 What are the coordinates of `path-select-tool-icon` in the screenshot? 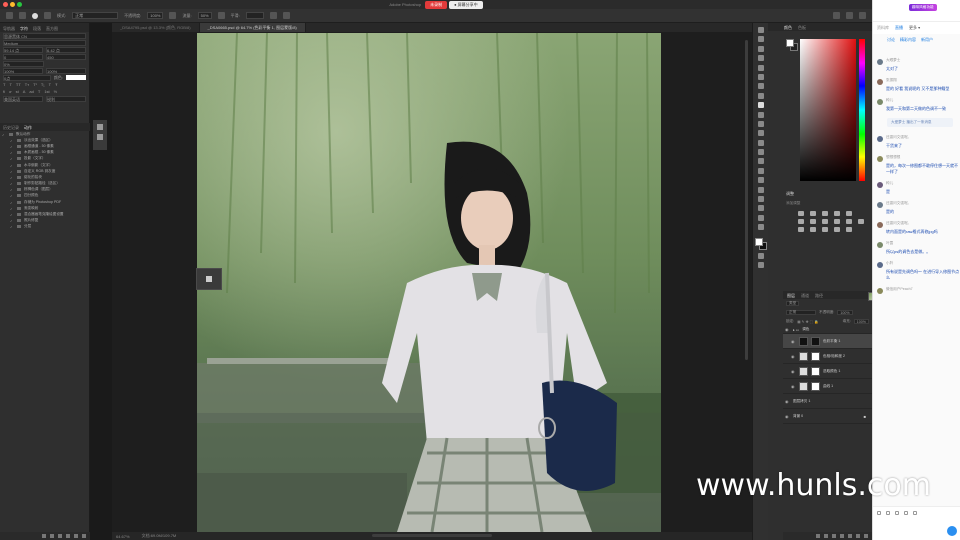 It's located at (760, 189).